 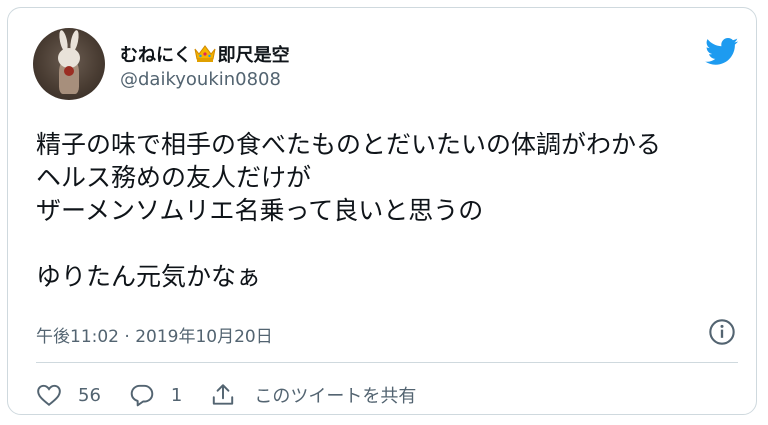 I want to click on user-handle: @daikyoukin0808, so click(x=200, y=79).